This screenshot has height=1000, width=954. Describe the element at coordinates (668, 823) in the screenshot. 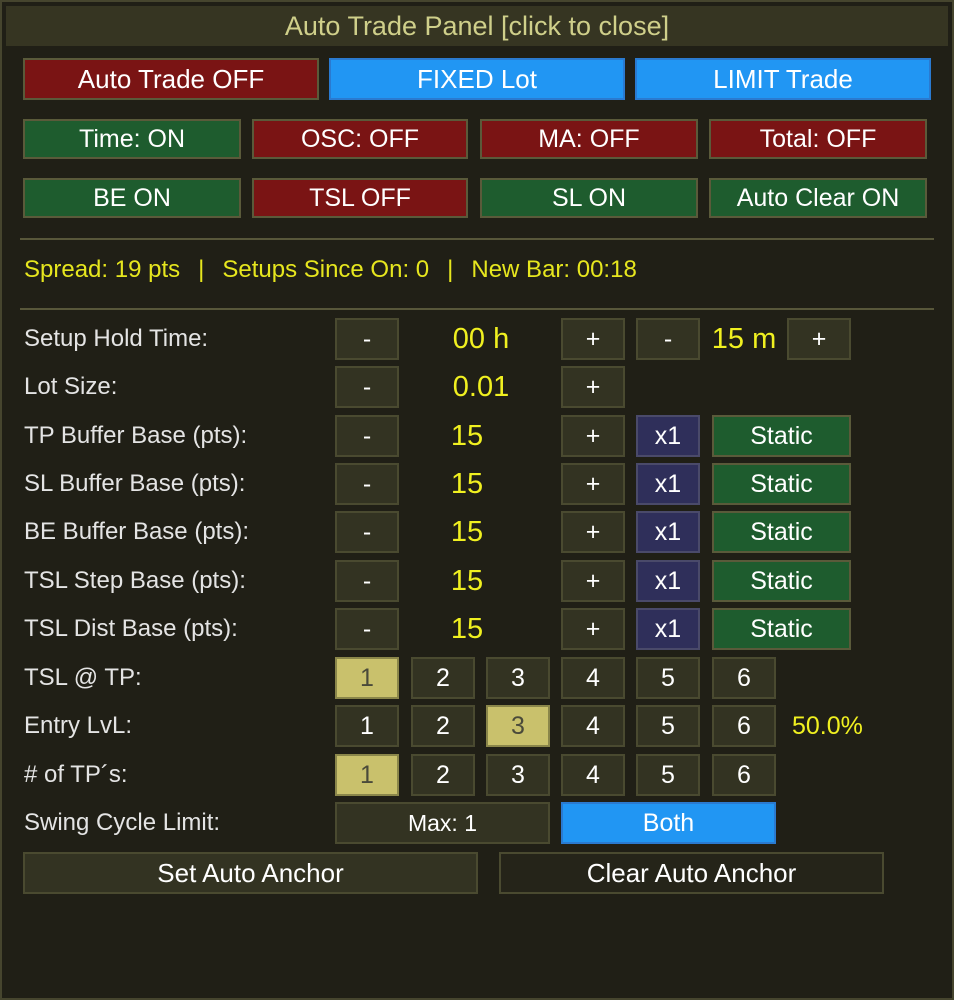

I see `swing-direction-button: Both` at that location.